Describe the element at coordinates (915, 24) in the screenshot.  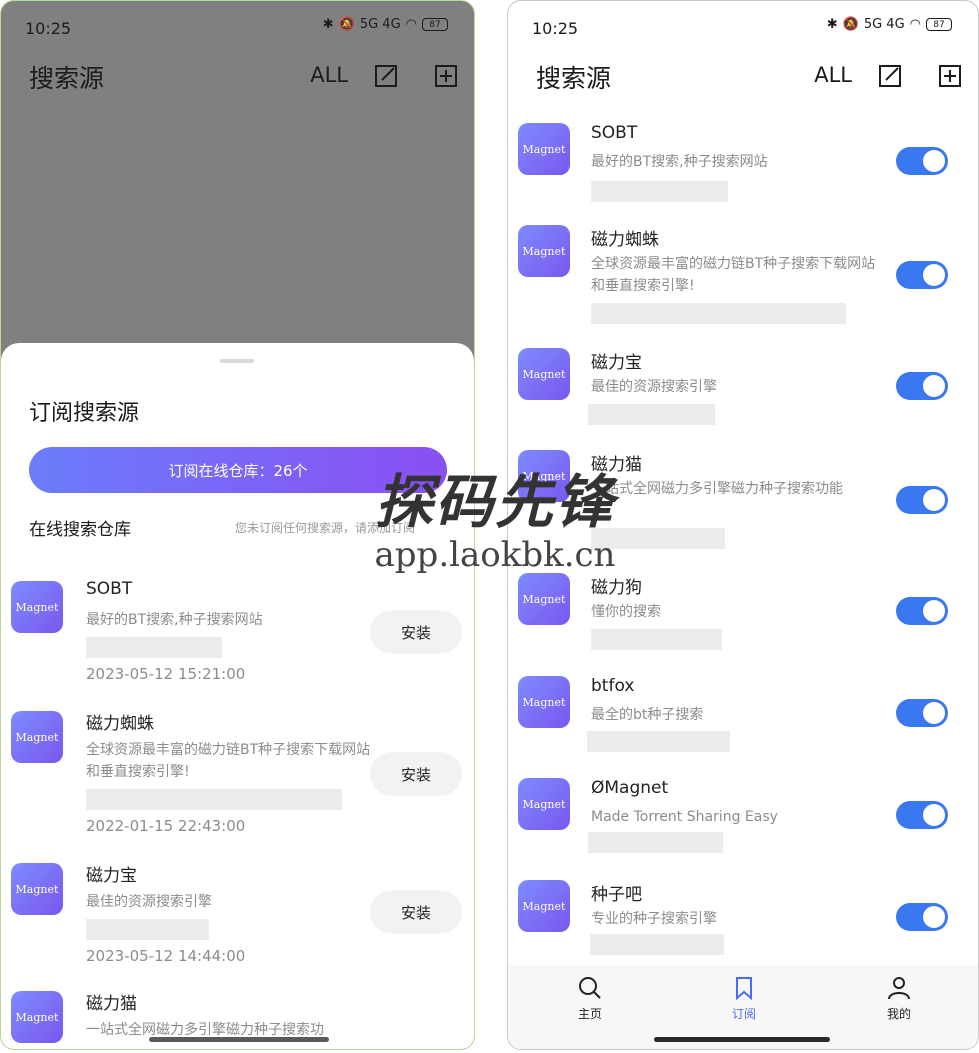
I see `wifi-icon: ◠` at that location.